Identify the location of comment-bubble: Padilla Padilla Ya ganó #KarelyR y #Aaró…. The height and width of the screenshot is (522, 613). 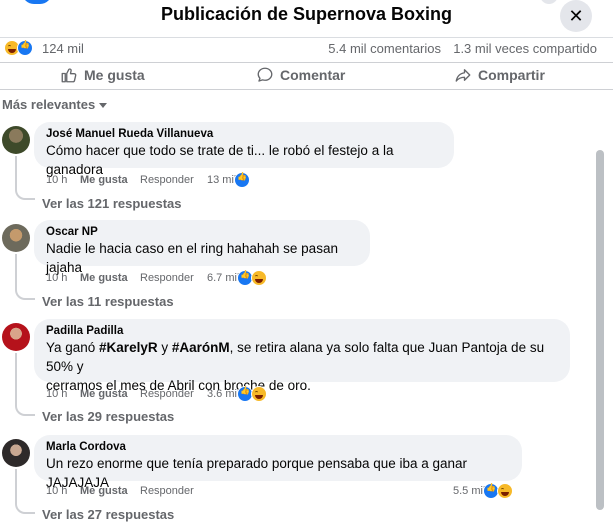
(302, 356).